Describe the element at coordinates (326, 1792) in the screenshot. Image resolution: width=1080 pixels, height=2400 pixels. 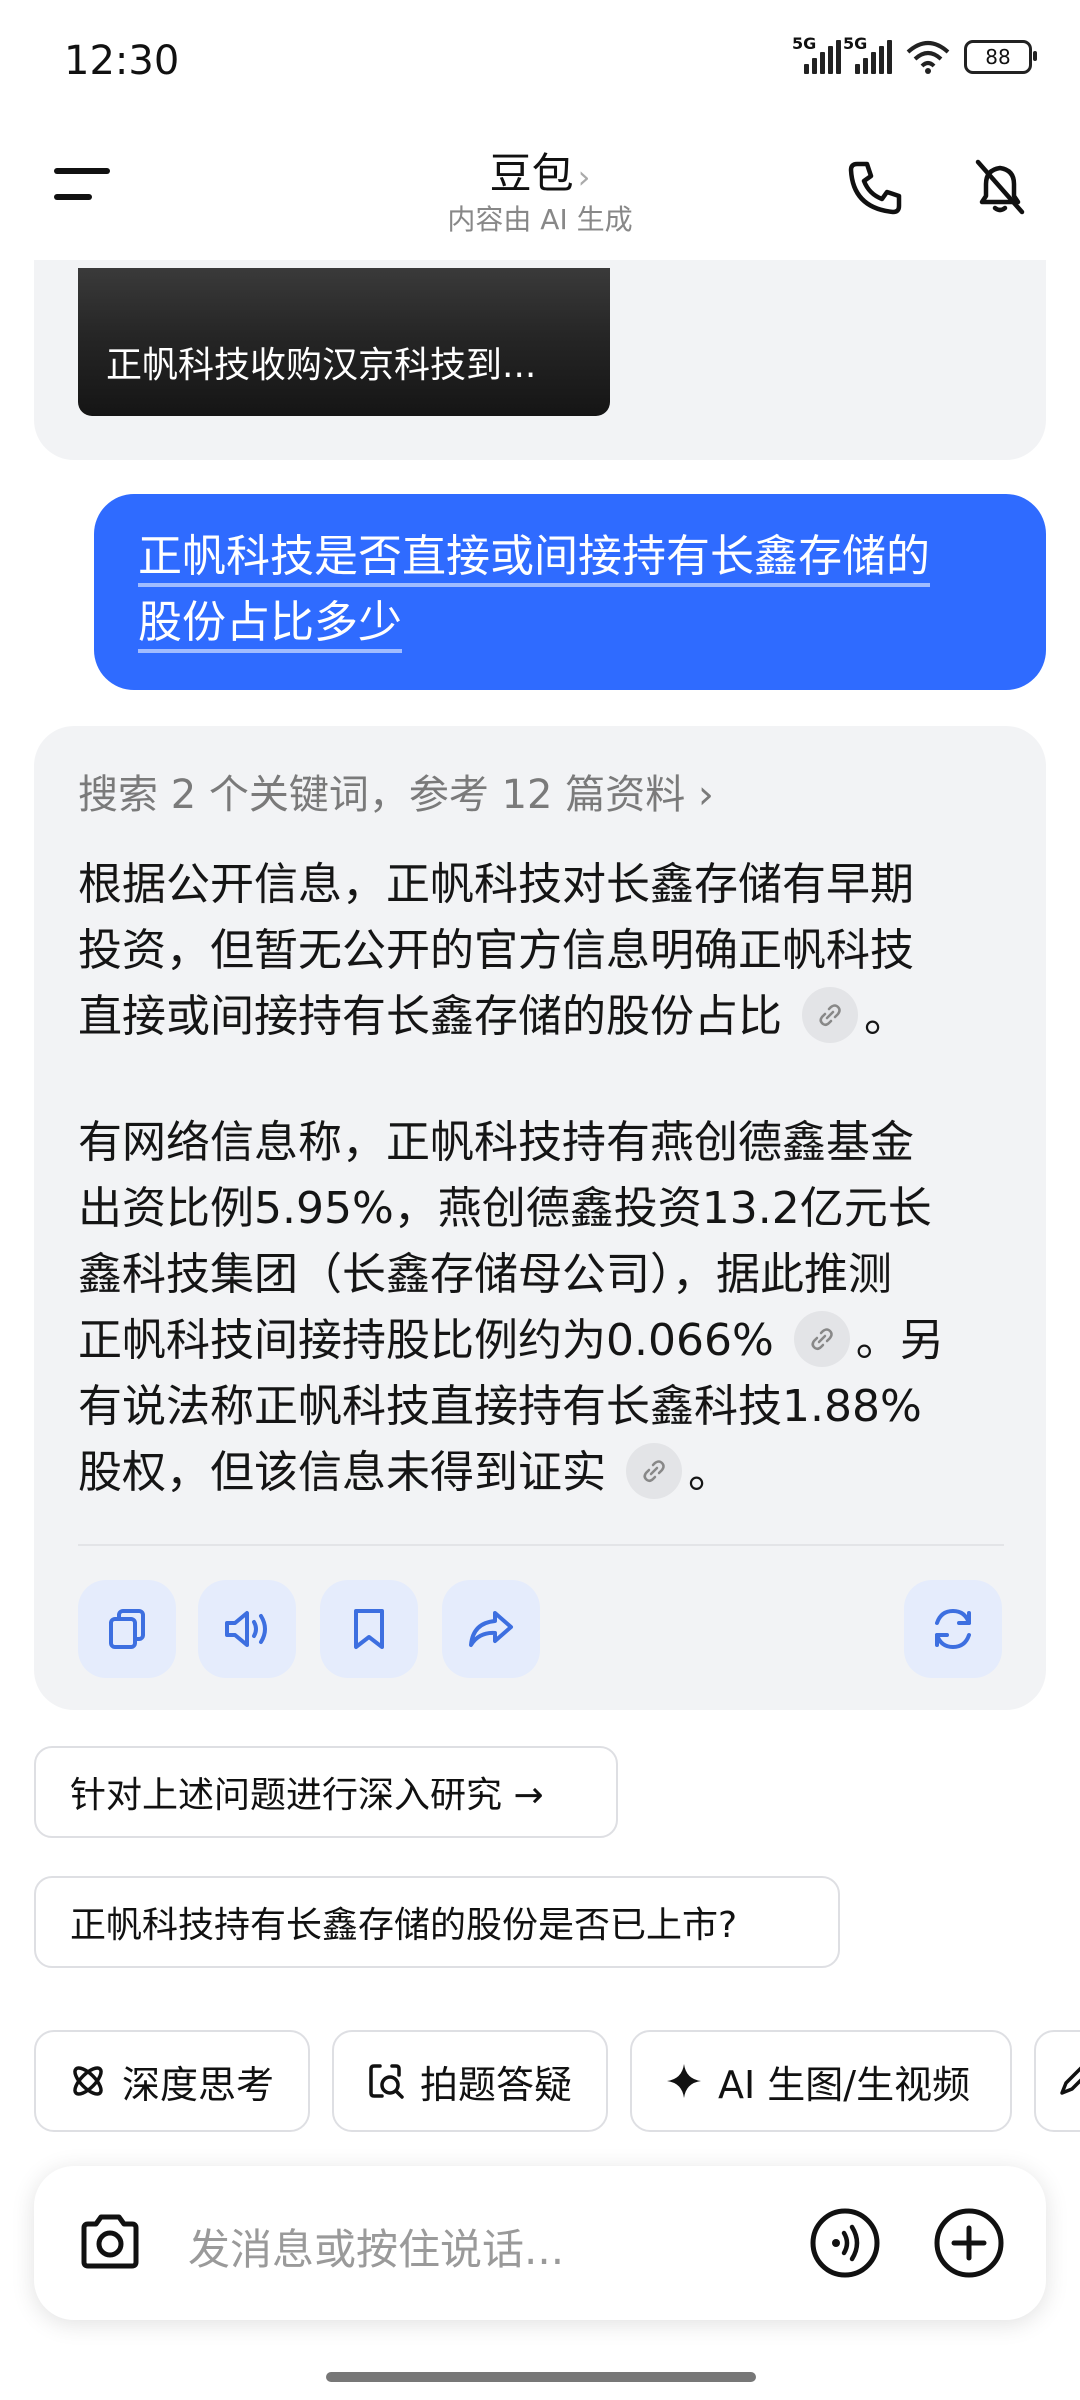
I see `suggestion-deep-research: 针对上述问题进行深入研究 →` at that location.